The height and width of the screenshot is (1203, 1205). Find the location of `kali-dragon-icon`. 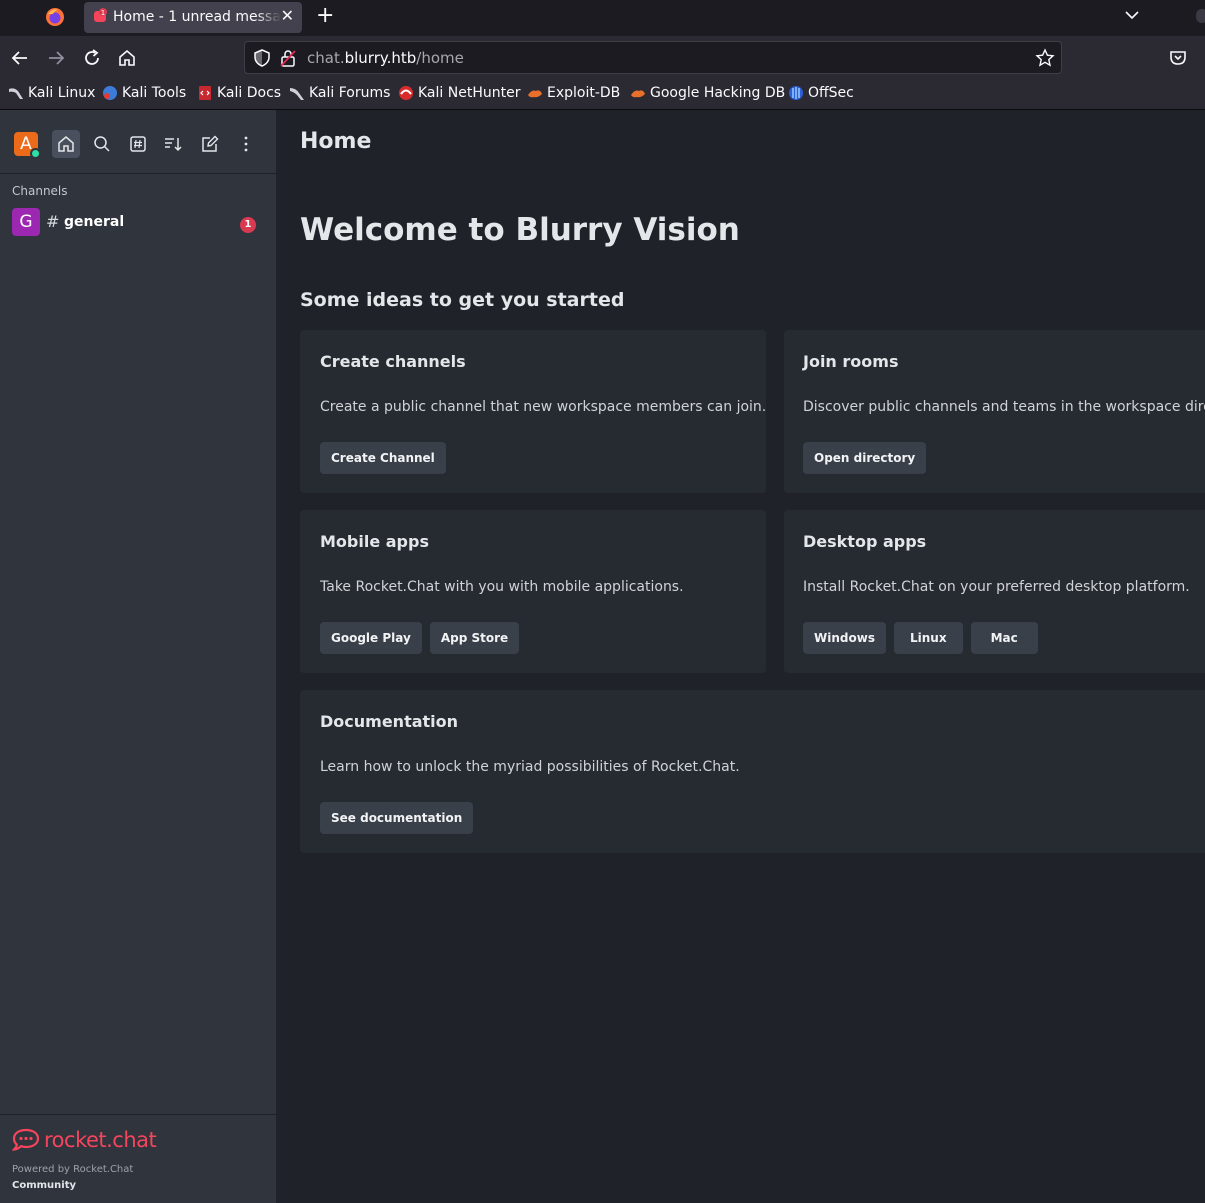

kali-dragon-icon is located at coordinates (16, 93).